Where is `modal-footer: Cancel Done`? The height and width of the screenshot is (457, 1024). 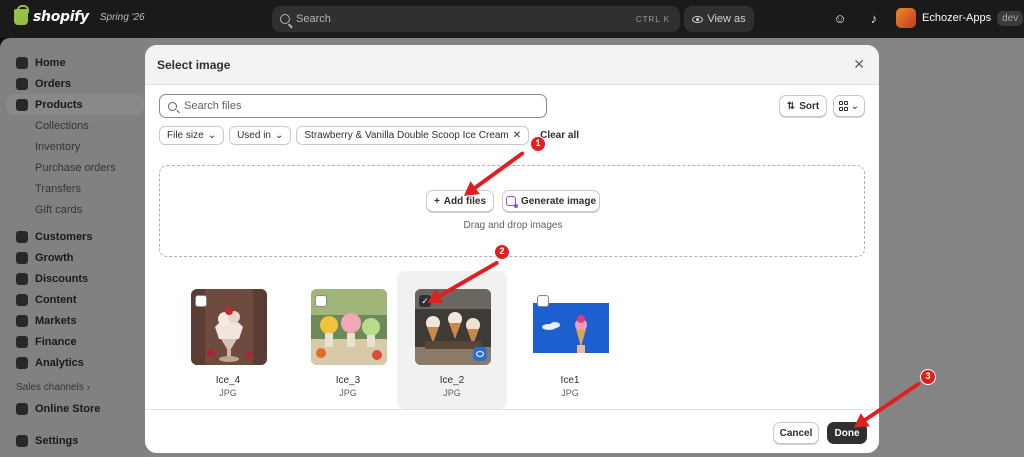
modal-footer: Cancel Done is located at coordinates (512, 431).